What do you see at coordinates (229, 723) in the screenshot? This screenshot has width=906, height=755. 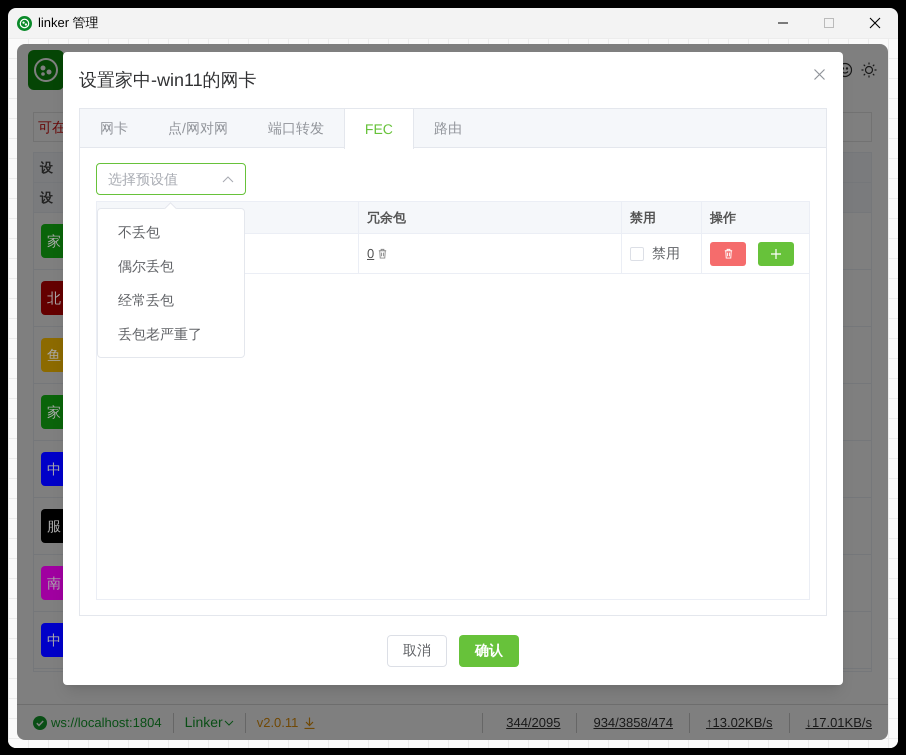 I see `chevron-down-icon` at bounding box center [229, 723].